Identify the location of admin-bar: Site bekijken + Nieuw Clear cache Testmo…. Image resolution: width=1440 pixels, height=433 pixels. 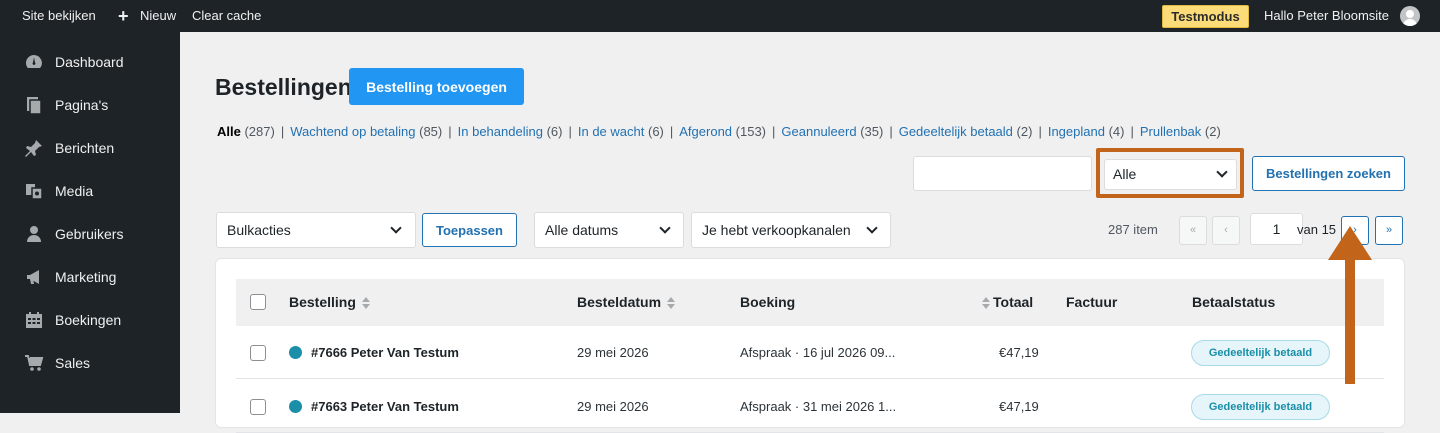
(720, 16).